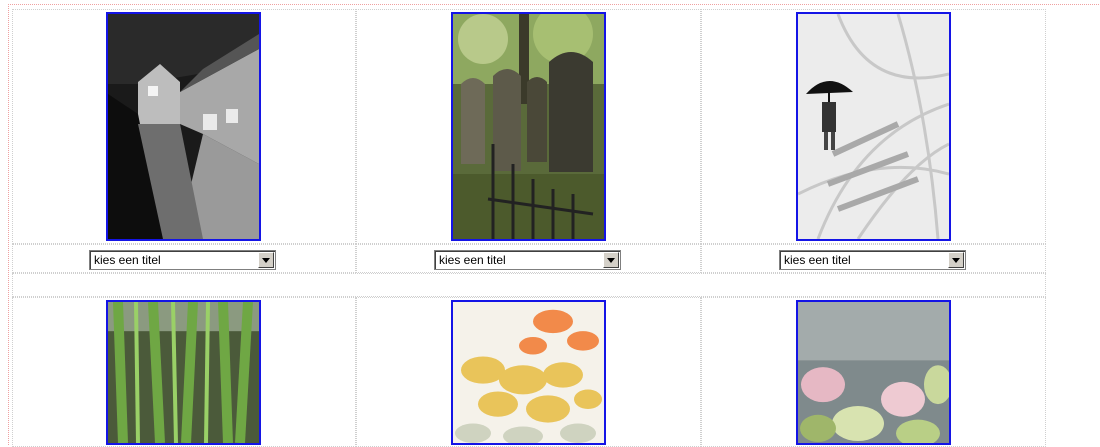  I want to click on green-stems-photo-icon, so click(183, 372).